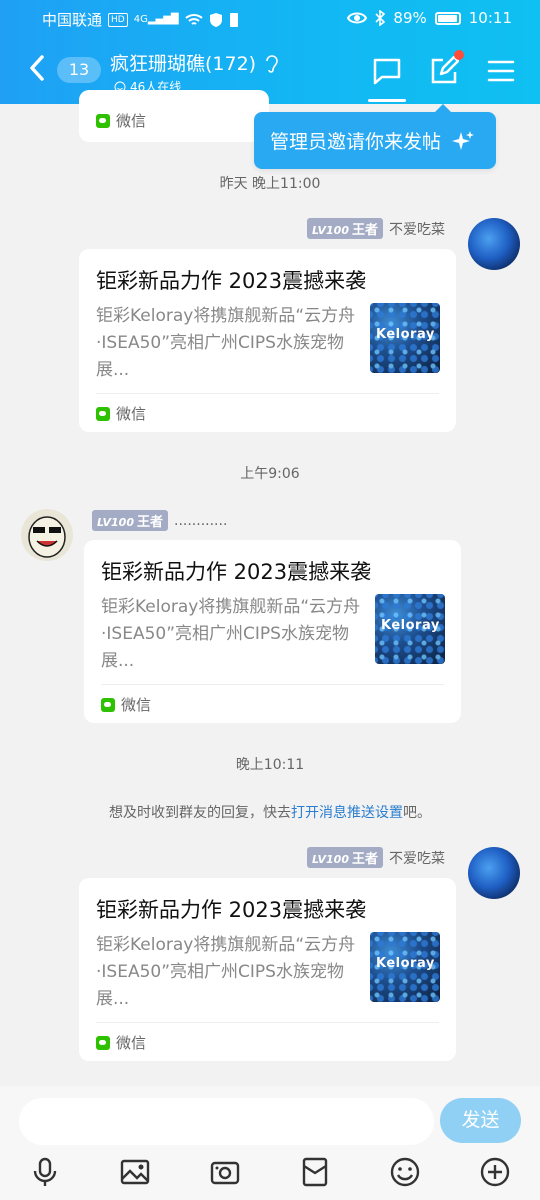 This screenshot has width=540, height=1200. Describe the element at coordinates (463, 140) in the screenshot. I see `sparkle-icon` at that location.